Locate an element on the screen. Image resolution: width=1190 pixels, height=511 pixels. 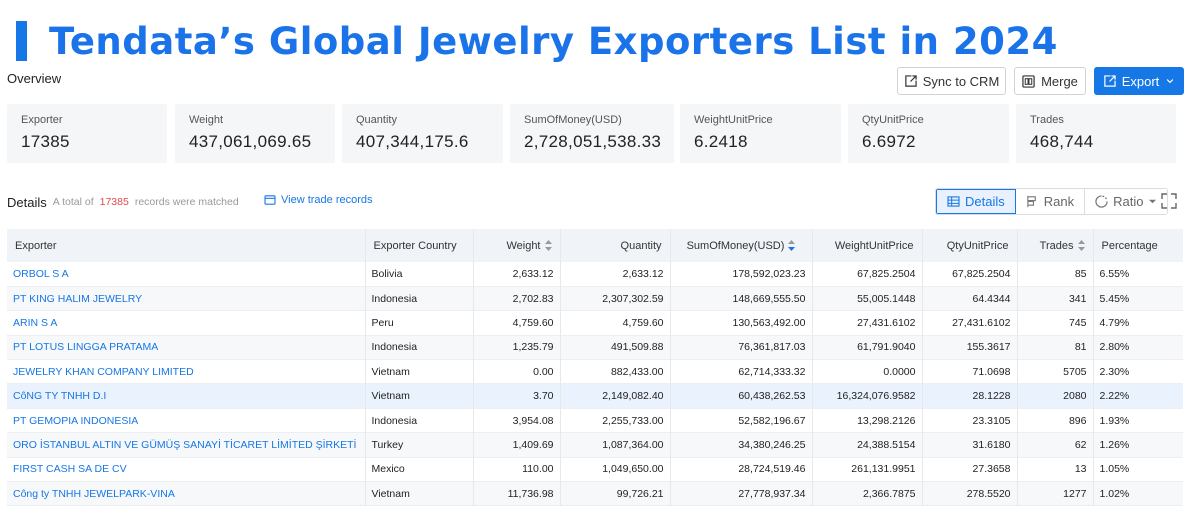
weight-unit-price-cell: 0.0000 is located at coordinates (867, 371).